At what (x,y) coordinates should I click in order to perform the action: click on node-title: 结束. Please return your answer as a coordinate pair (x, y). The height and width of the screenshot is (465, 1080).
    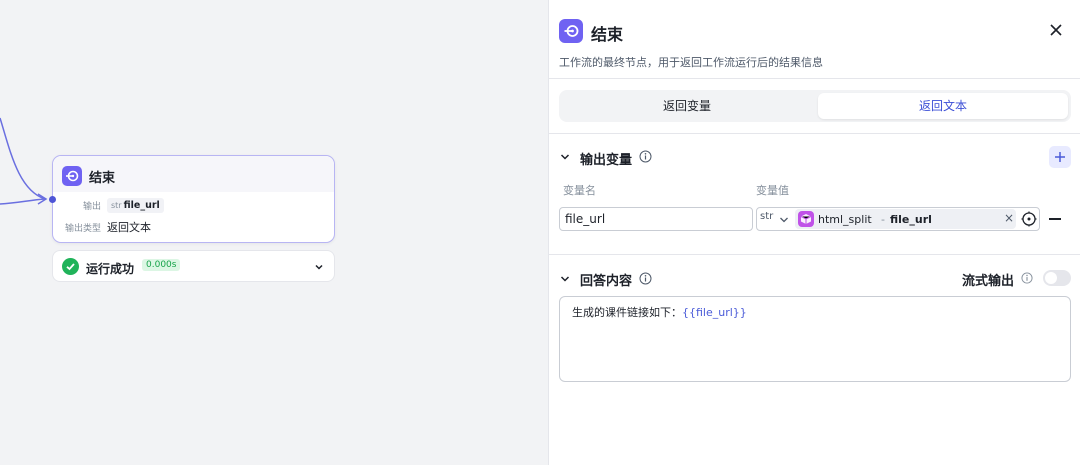
    Looking at the image, I should click on (102, 178).